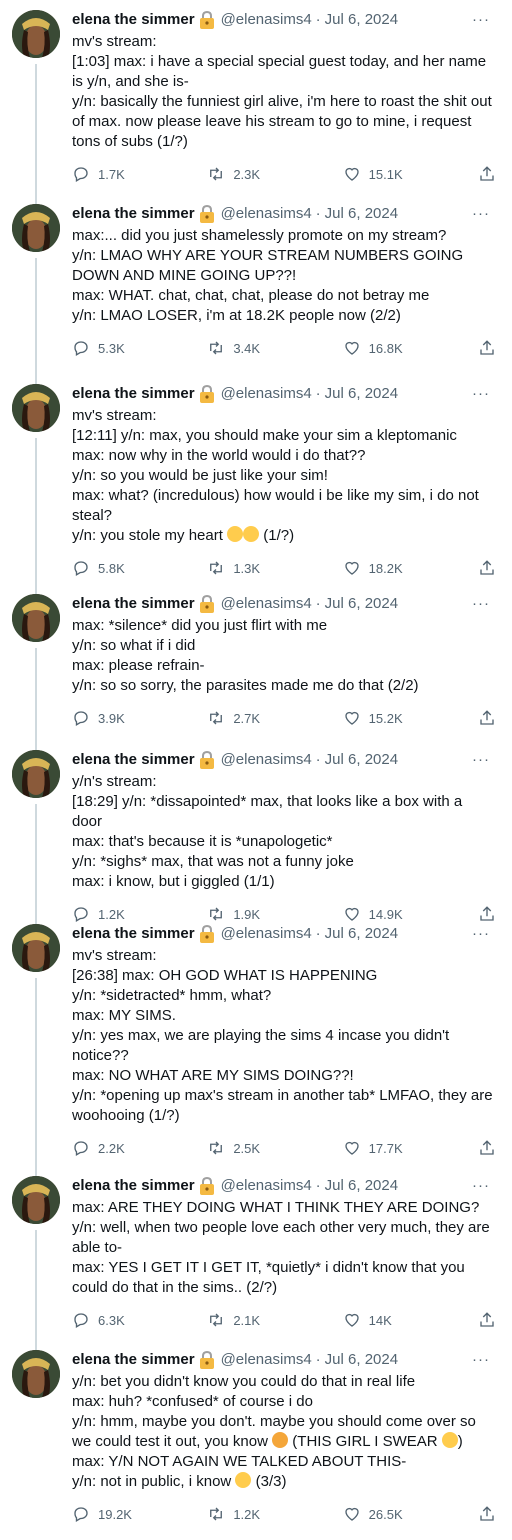 Image resolution: width=512 pixels, height=1540 pixels. Describe the element at coordinates (105, 348) in the screenshot. I see `reply-button: 5.3K` at that location.